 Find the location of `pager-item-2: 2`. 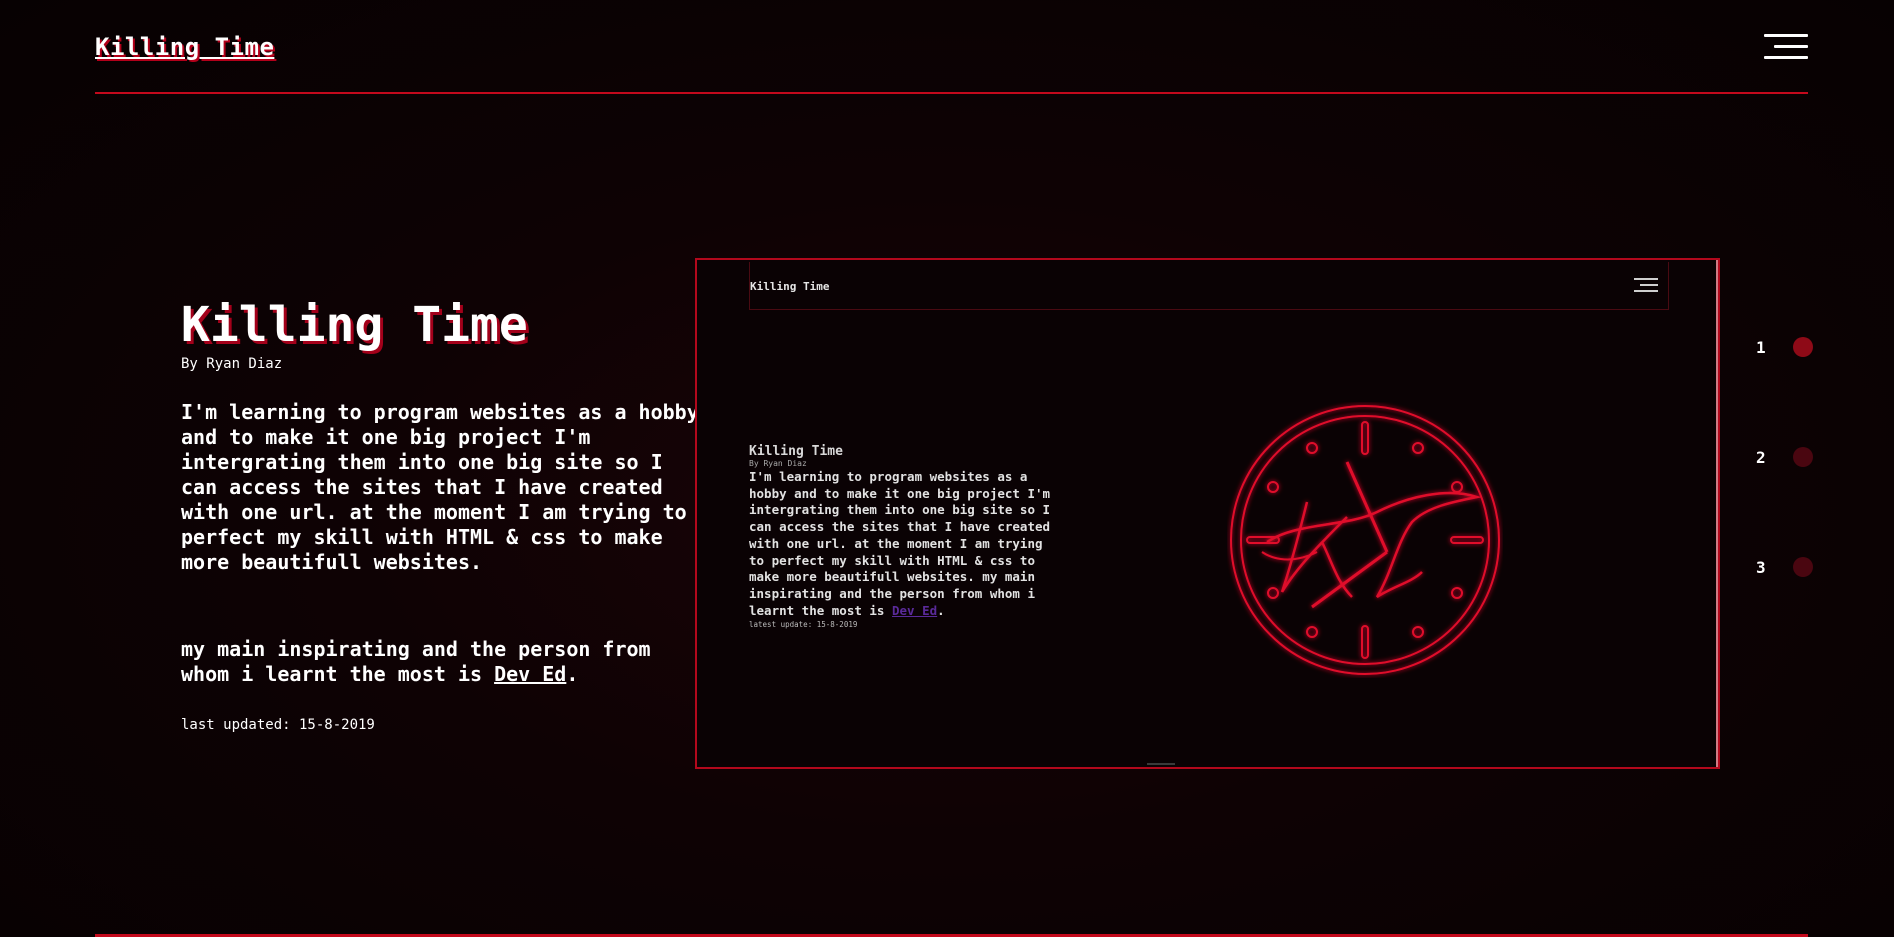

pager-item-2: 2 is located at coordinates (1783, 457).